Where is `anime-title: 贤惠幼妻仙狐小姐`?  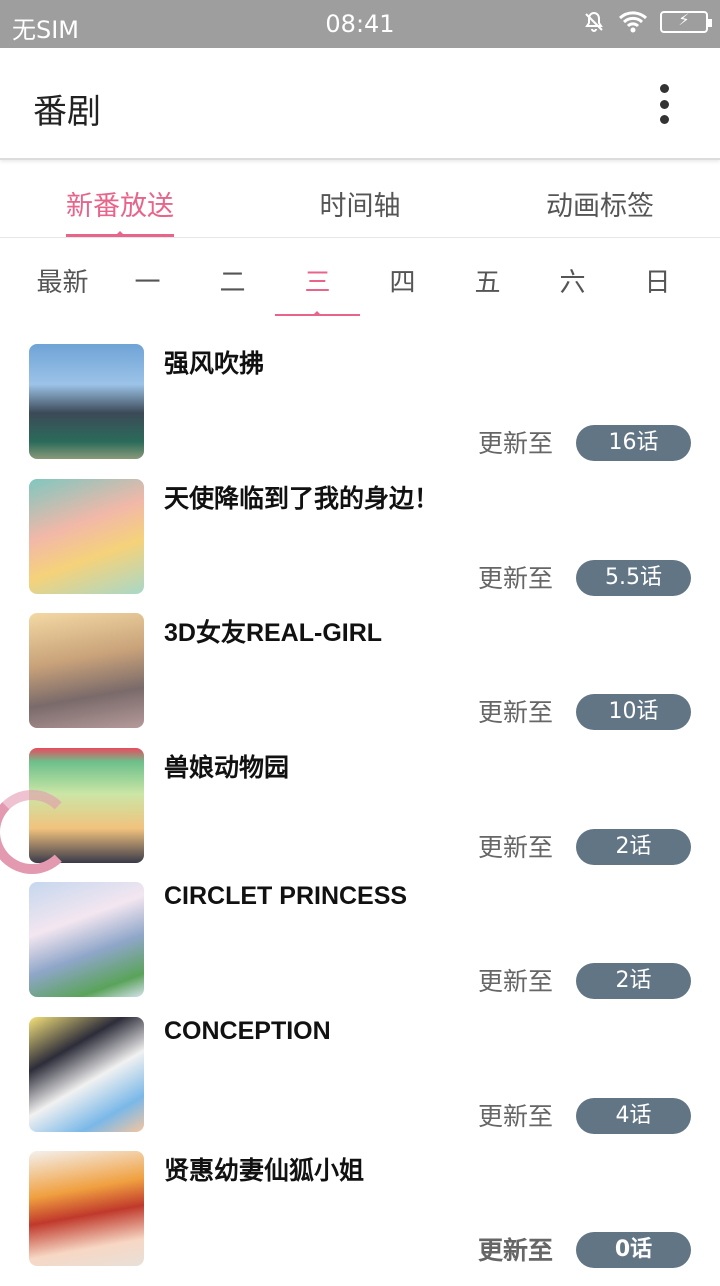
anime-title: 贤惠幼妻仙狐小姐 is located at coordinates (264, 1171).